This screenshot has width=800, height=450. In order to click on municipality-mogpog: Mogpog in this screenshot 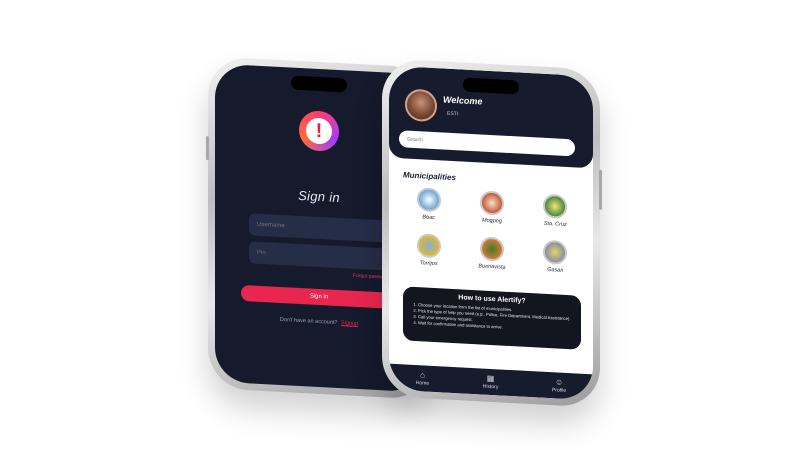, I will do `click(491, 213)`.